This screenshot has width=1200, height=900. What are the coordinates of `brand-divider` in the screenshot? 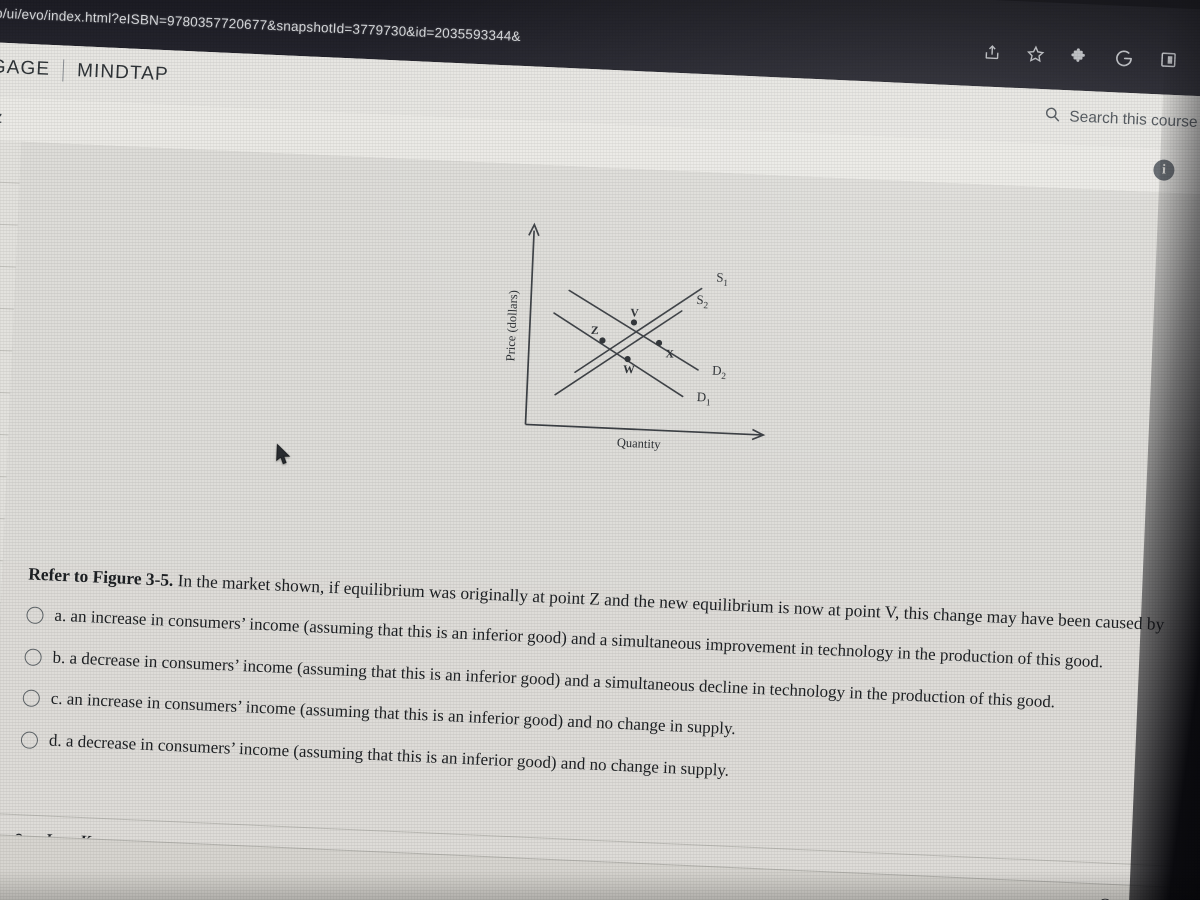 It's located at (63, 70).